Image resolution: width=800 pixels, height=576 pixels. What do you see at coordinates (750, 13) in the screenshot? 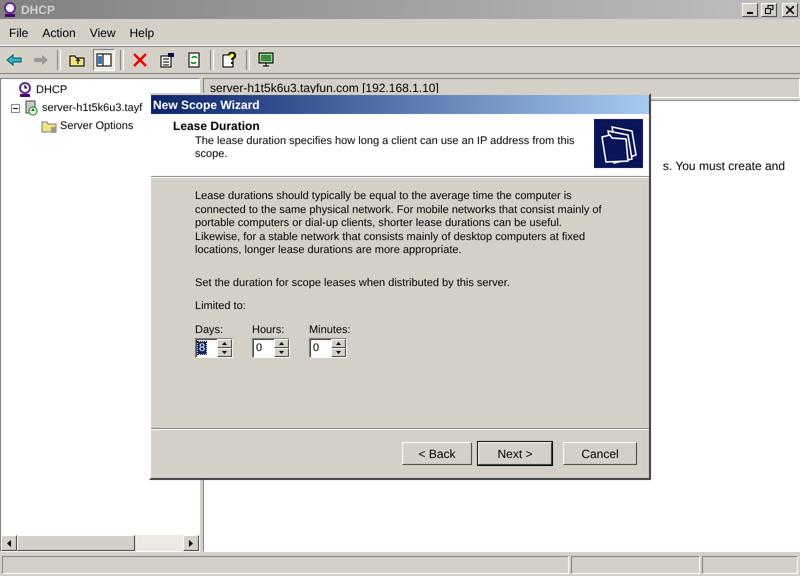
I see `minimize-icon` at bounding box center [750, 13].